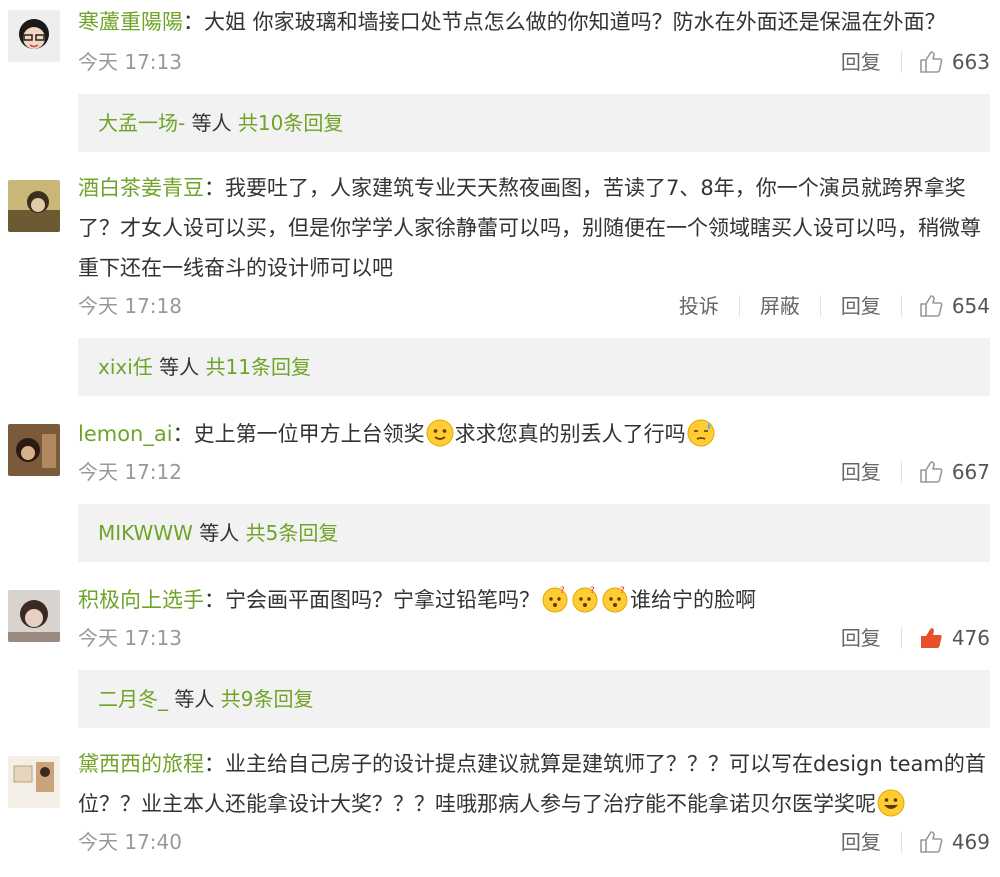 This screenshot has width=1000, height=877. Describe the element at coordinates (130, 842) in the screenshot. I see `comment-time: 今天 17:40` at that location.